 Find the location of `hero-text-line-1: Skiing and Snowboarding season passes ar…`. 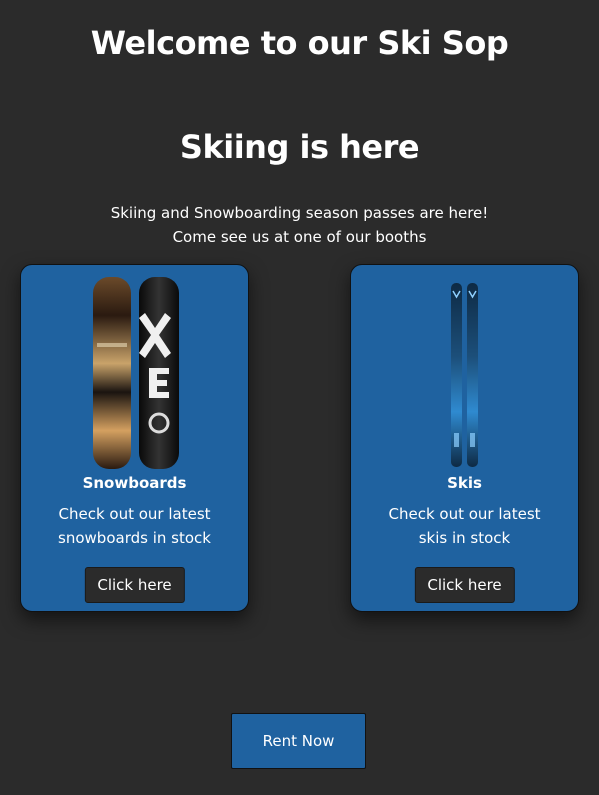

hero-text-line-1: Skiing and Snowboarding season passes ar… is located at coordinates (299, 213).